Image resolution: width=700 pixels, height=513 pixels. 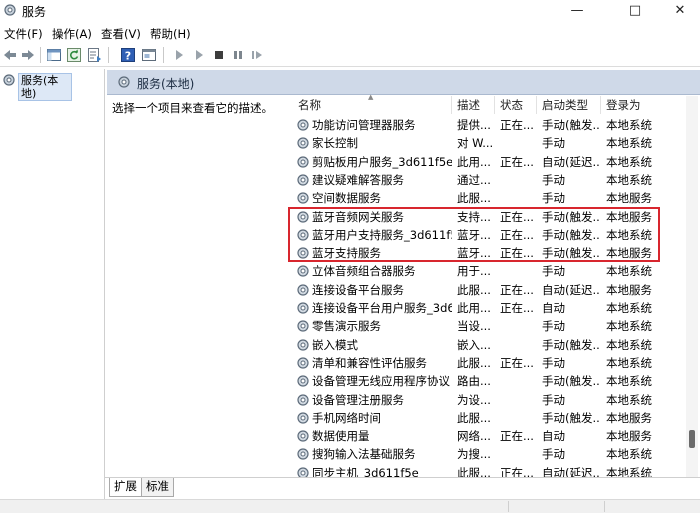 I want to click on service-name: 数据使用量, so click(x=341, y=436).